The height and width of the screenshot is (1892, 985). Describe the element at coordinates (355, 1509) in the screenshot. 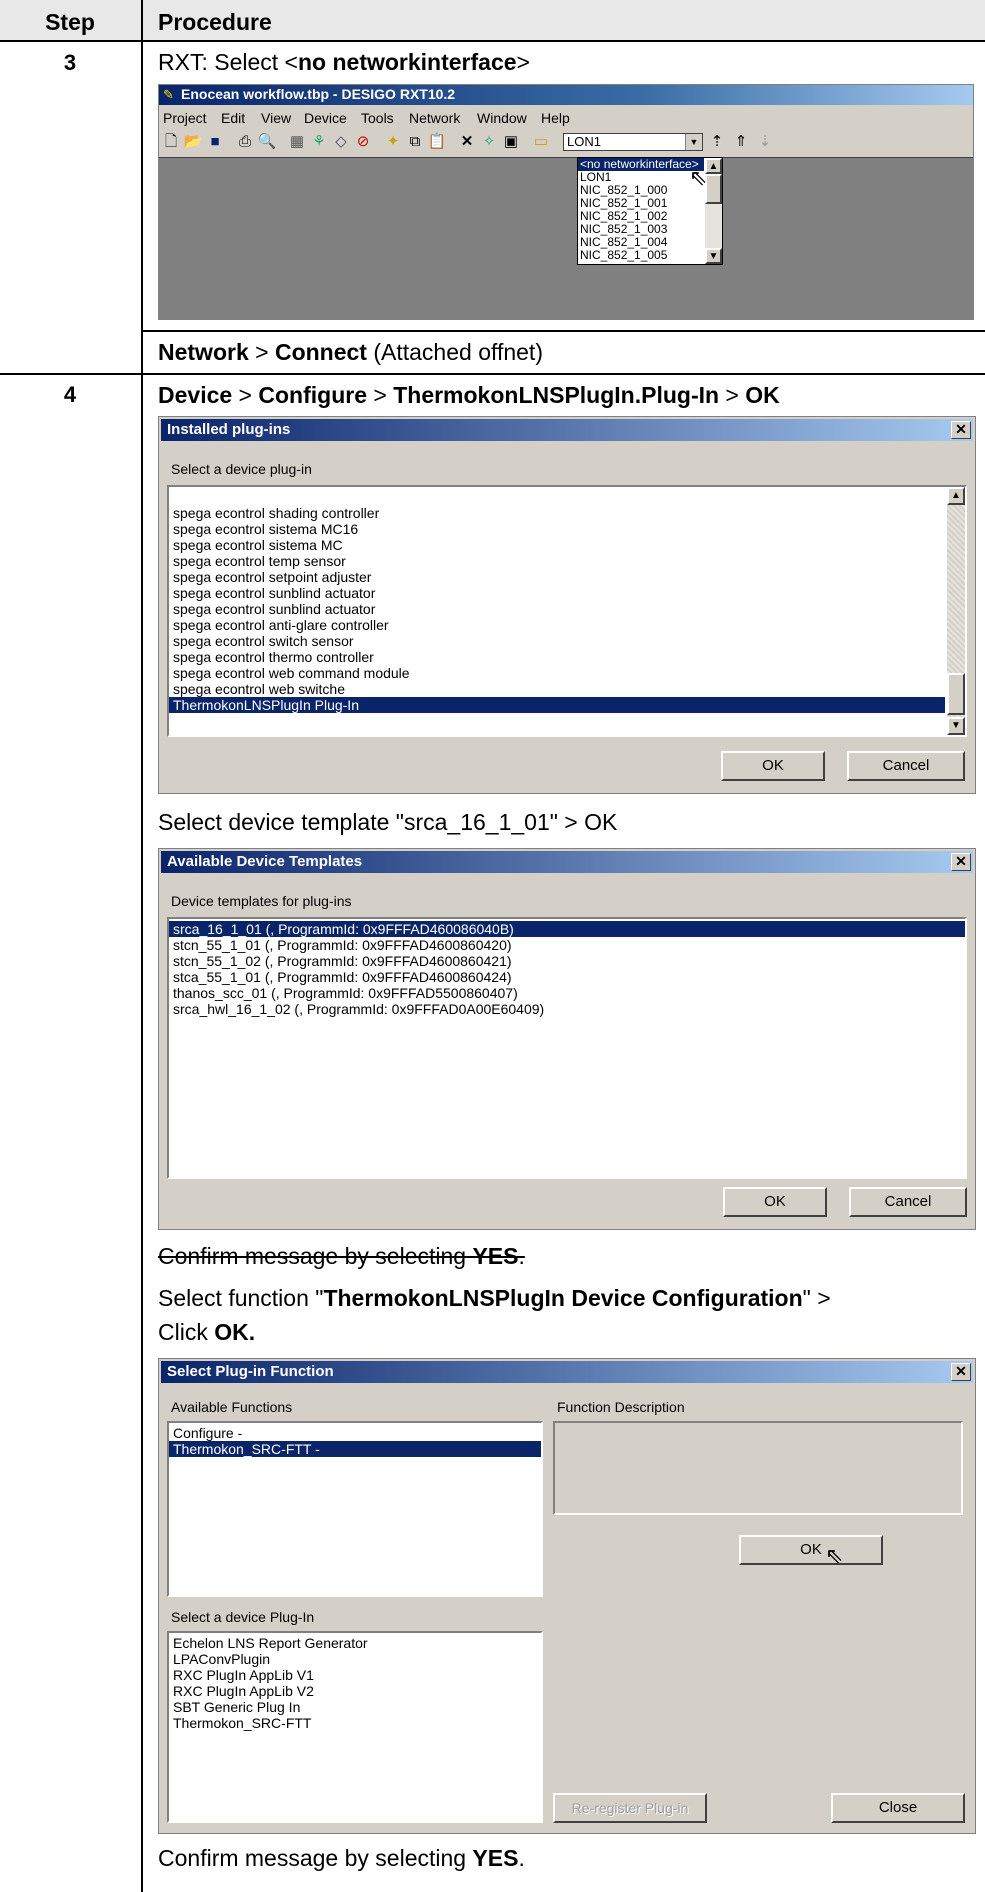

I see `functions-listbox: Configure - Thermokon_SRC-FTT -` at that location.